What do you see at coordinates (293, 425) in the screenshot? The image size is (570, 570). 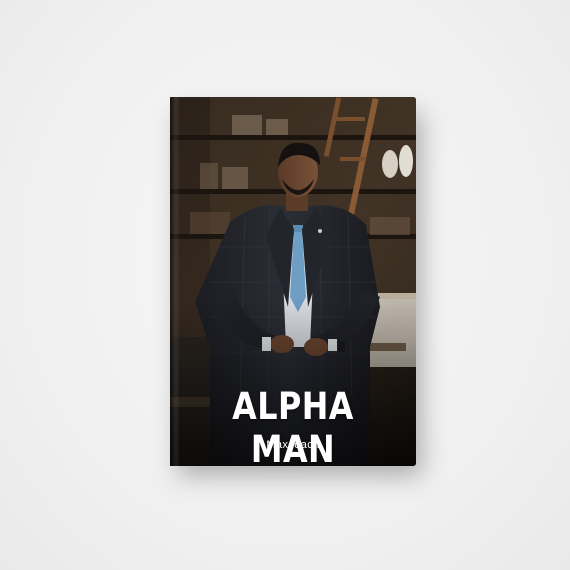 I see `book-title: ALPHA MAN` at bounding box center [293, 425].